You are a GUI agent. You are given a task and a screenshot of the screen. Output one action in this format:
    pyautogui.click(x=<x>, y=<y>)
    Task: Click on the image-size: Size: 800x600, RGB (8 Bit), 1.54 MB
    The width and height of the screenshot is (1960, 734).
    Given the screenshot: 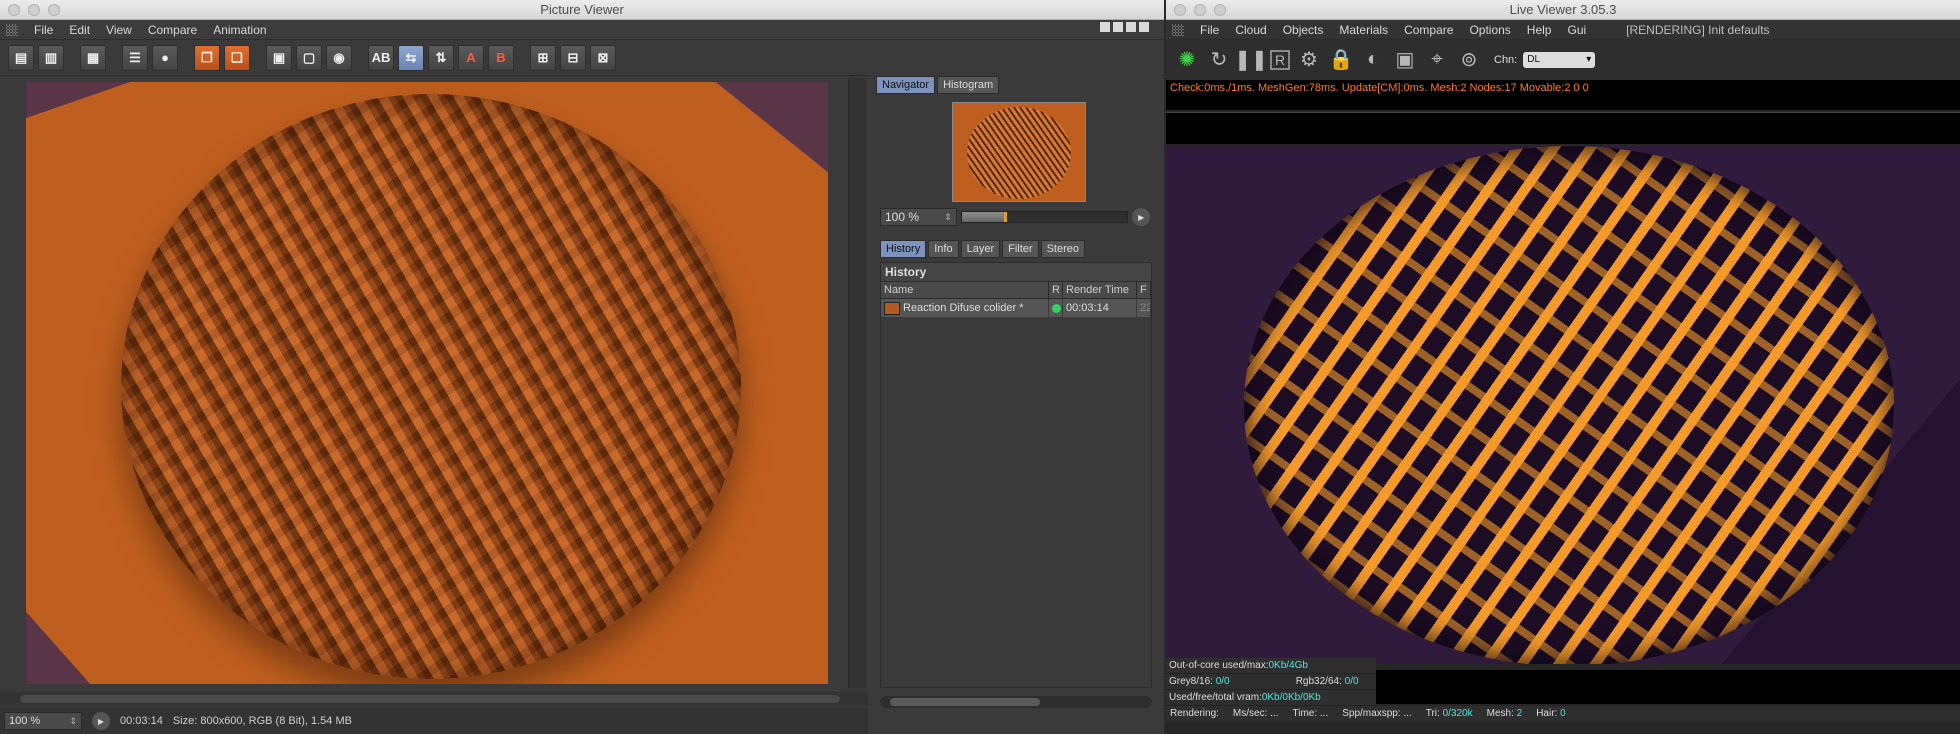 What is the action you would take?
    pyautogui.click(x=262, y=721)
    